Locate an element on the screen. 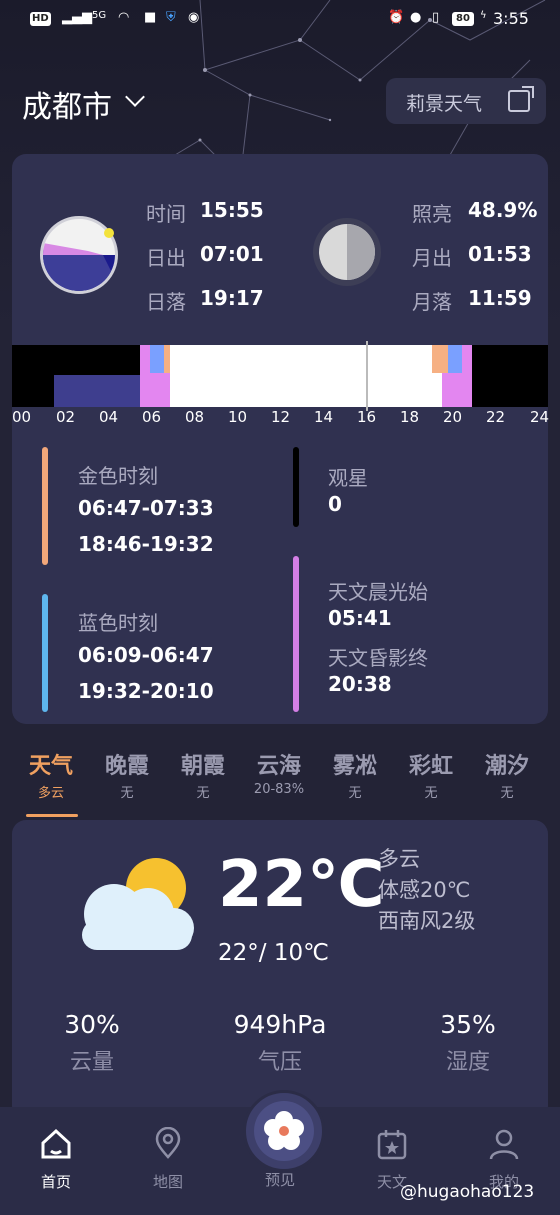 The width and height of the screenshot is (560, 1215). daylight-timeline is located at coordinates (280, 376).